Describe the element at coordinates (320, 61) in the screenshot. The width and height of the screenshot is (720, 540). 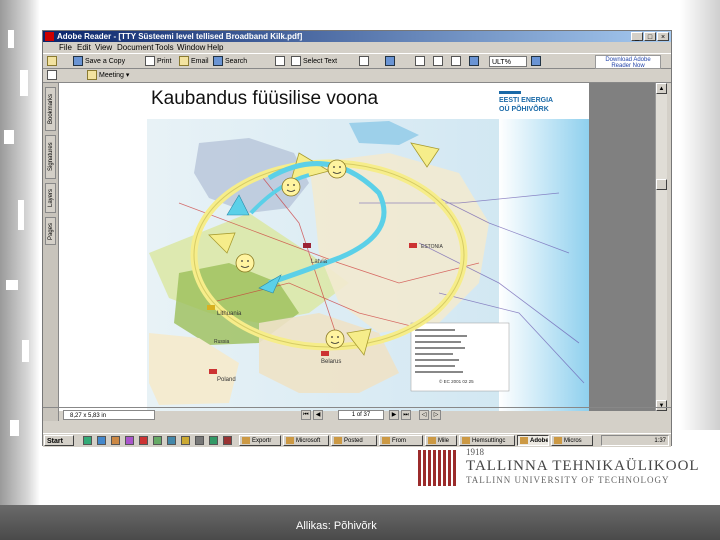
I see `select-text-label: Select Text` at that location.